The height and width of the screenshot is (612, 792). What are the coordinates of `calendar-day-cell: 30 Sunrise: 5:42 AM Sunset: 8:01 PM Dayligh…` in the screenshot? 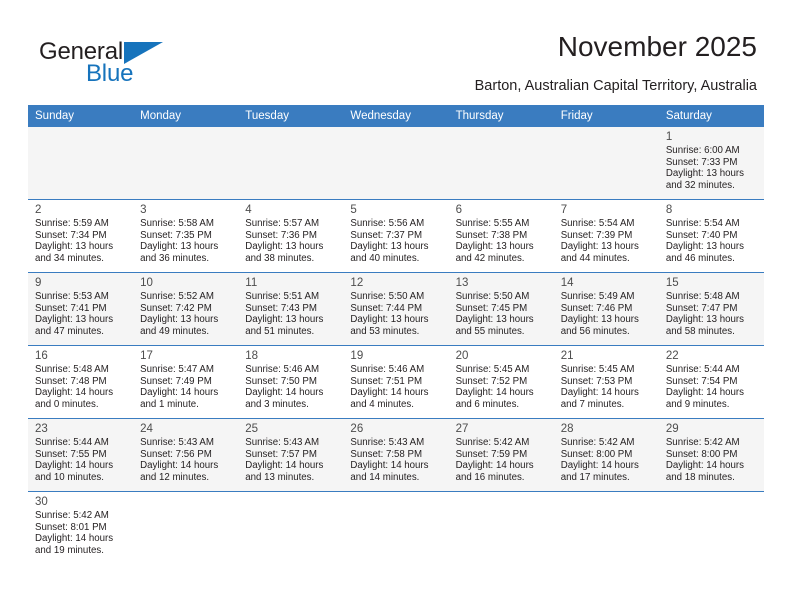 It's located at (81, 532).